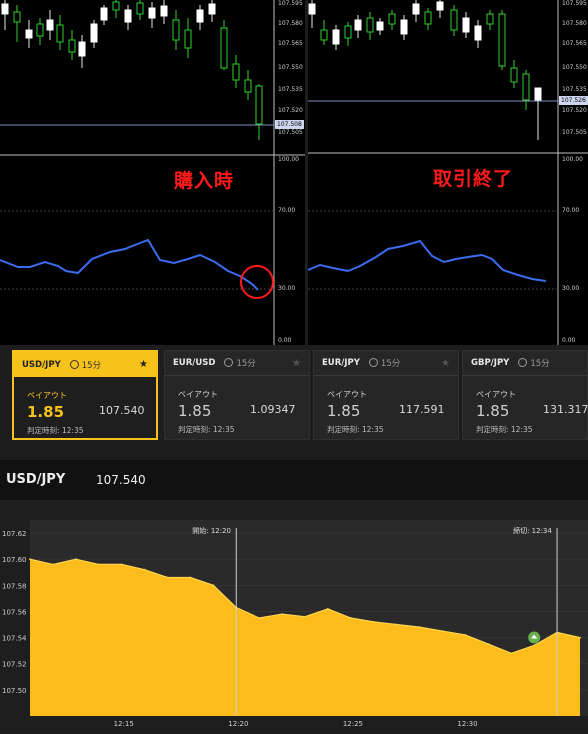 This screenshot has width=588, height=734. What do you see at coordinates (204, 181) in the screenshot?
I see `purchase-callout: 購入時` at bounding box center [204, 181].